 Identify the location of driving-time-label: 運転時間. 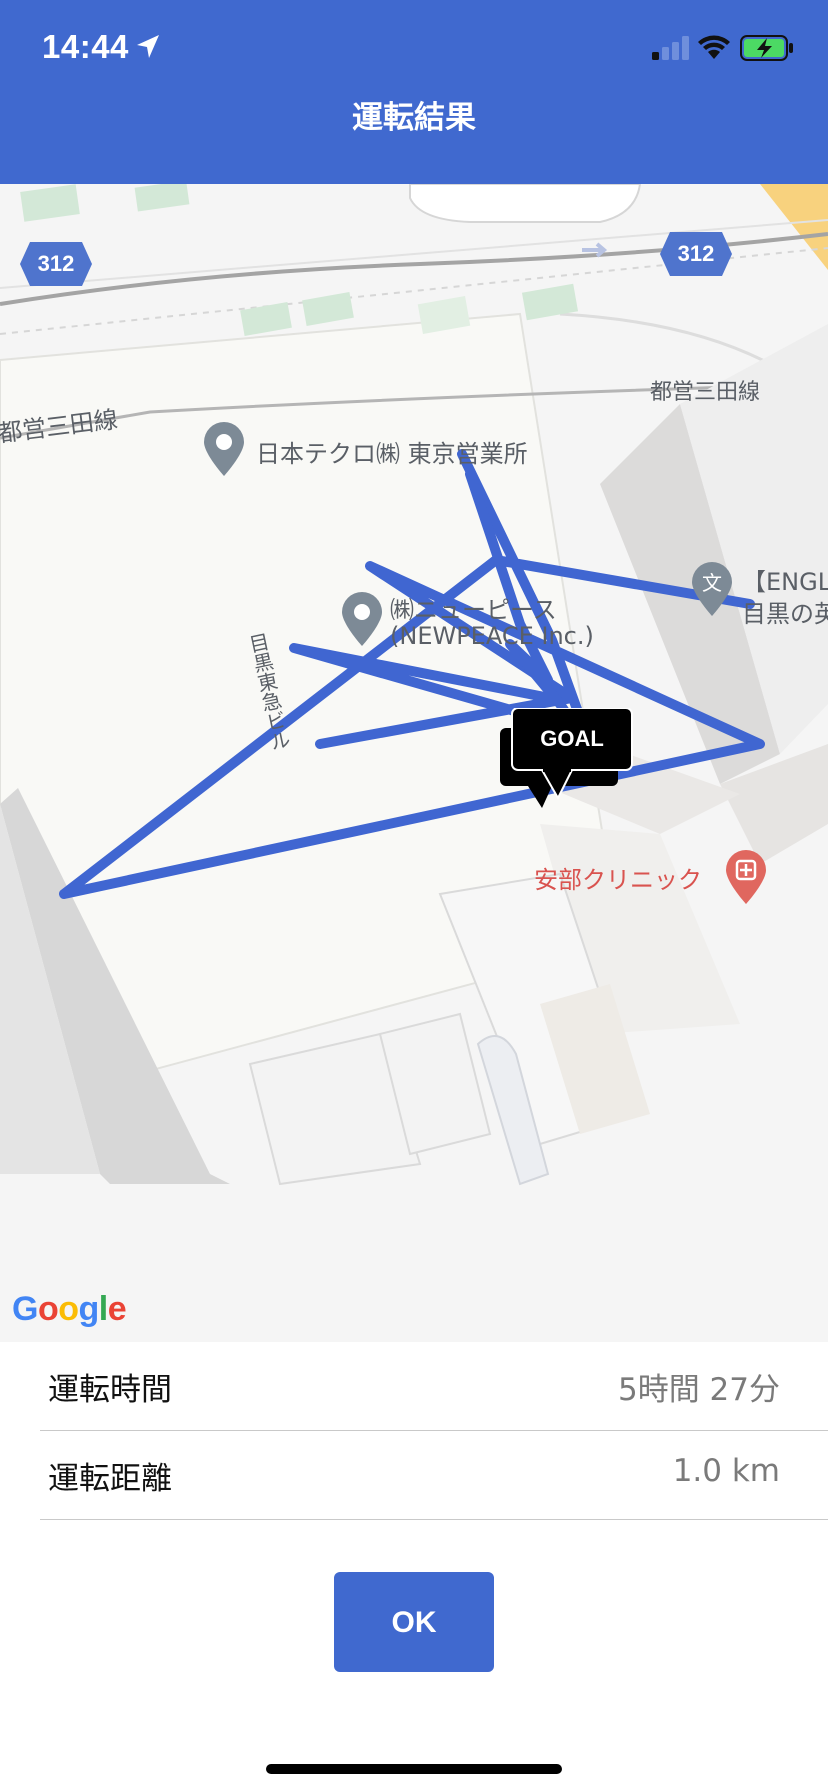
(110, 1390).